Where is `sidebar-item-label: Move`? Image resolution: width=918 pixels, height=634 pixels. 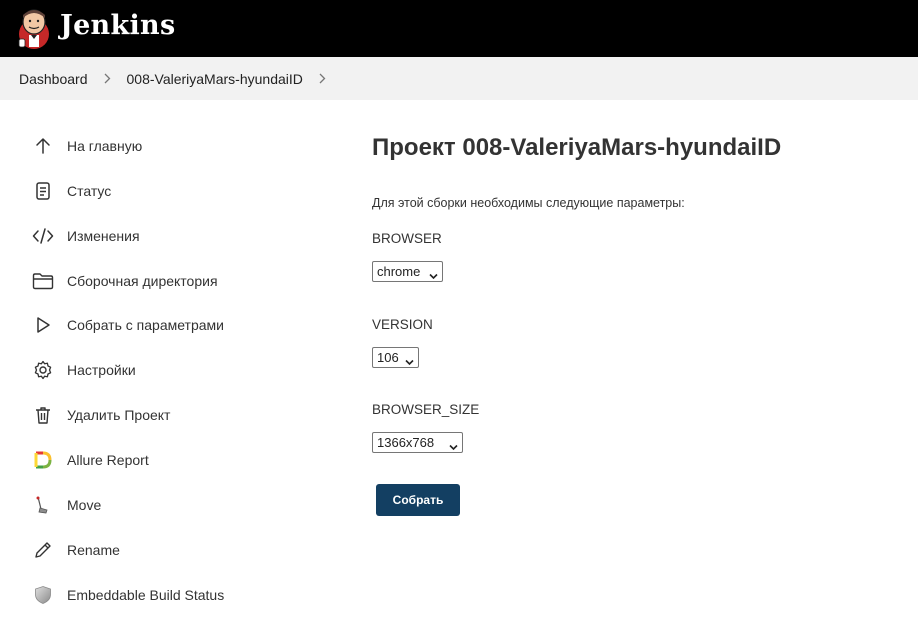
sidebar-item-label: Move is located at coordinates (84, 505).